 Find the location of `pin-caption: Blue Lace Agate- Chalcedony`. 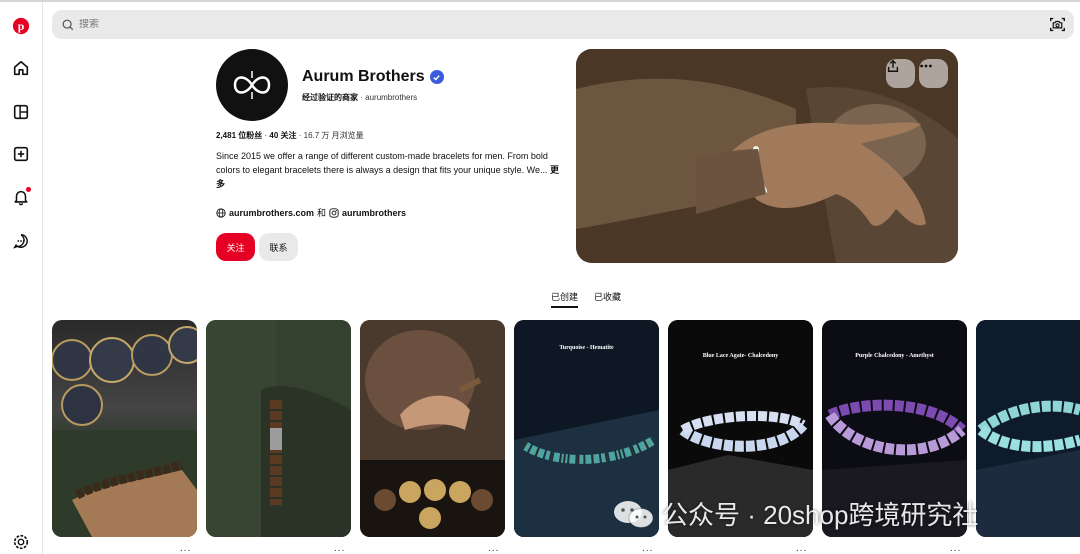

pin-caption: Blue Lace Agate- Chalcedony is located at coordinates (740, 356).